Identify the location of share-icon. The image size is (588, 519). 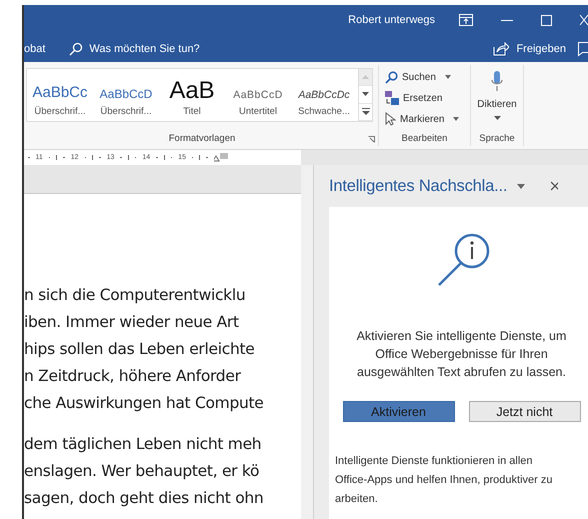
(501, 49).